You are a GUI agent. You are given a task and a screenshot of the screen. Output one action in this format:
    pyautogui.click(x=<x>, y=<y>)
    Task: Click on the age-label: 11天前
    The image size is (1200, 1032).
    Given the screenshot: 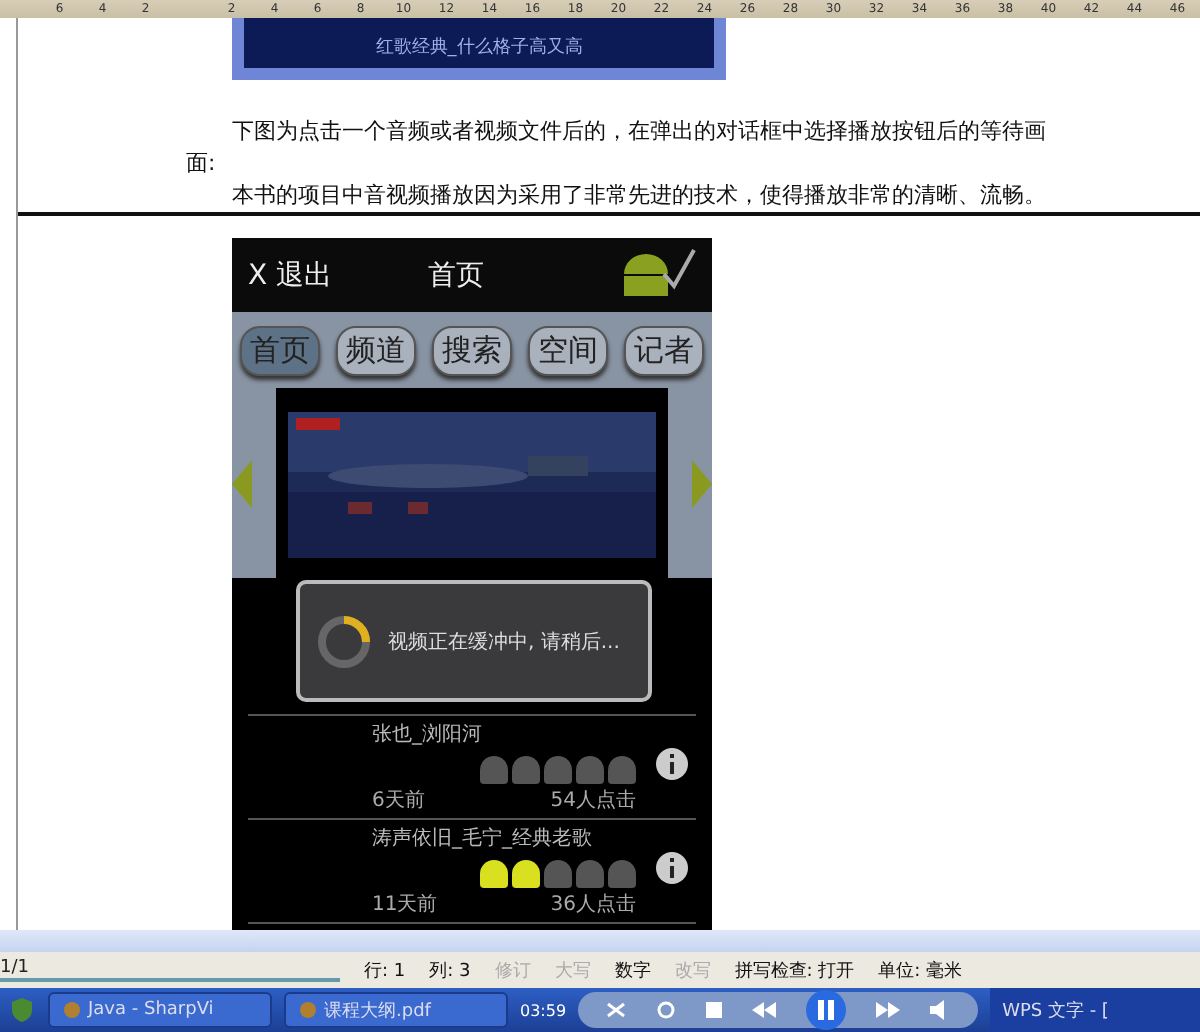 What is the action you would take?
    pyautogui.click(x=405, y=905)
    